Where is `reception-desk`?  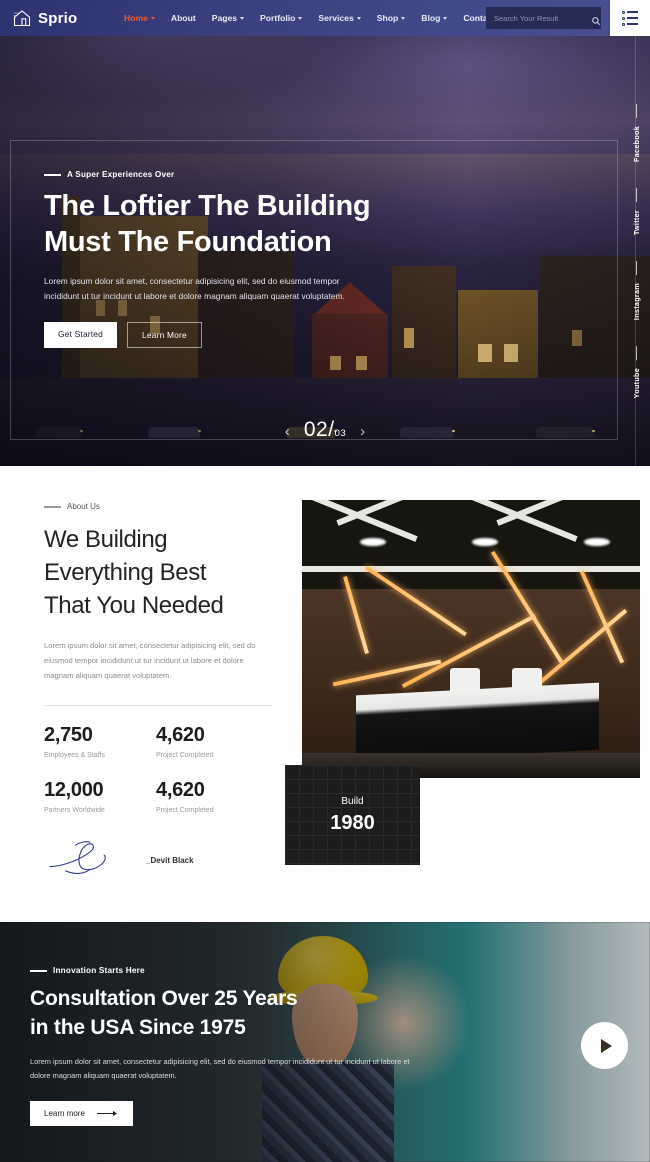
reception-desk is located at coordinates (478, 722).